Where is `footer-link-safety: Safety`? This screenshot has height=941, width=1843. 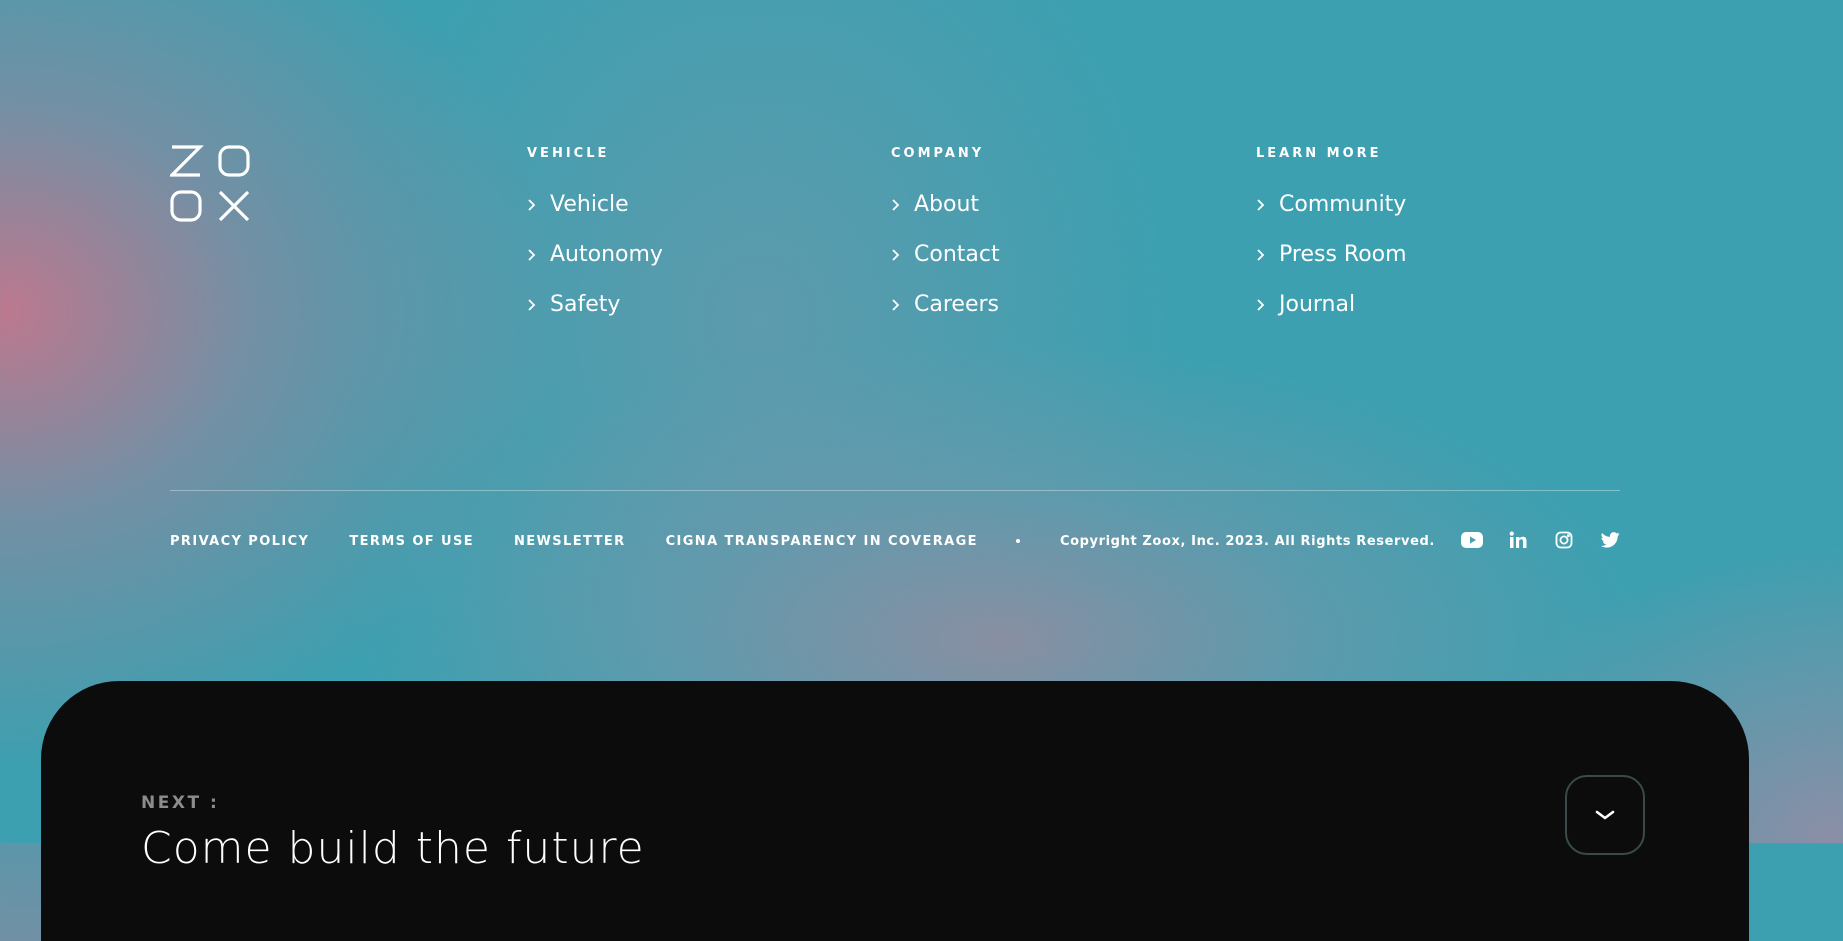 footer-link-safety: Safety is located at coordinates (595, 305).